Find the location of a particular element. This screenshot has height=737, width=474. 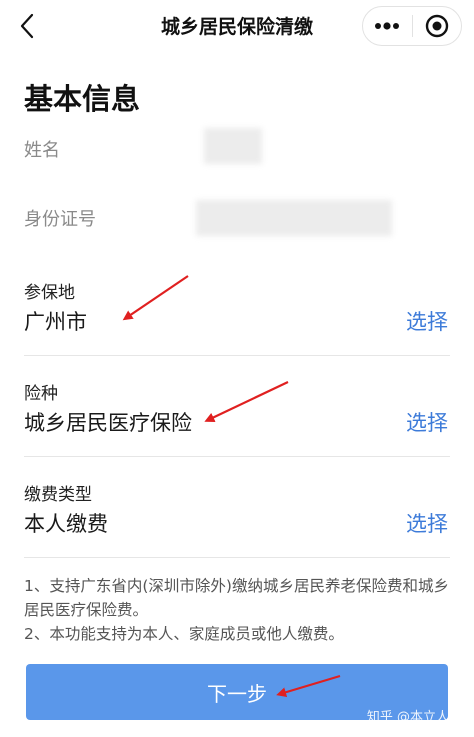

target-close-icon is located at coordinates (436, 26).